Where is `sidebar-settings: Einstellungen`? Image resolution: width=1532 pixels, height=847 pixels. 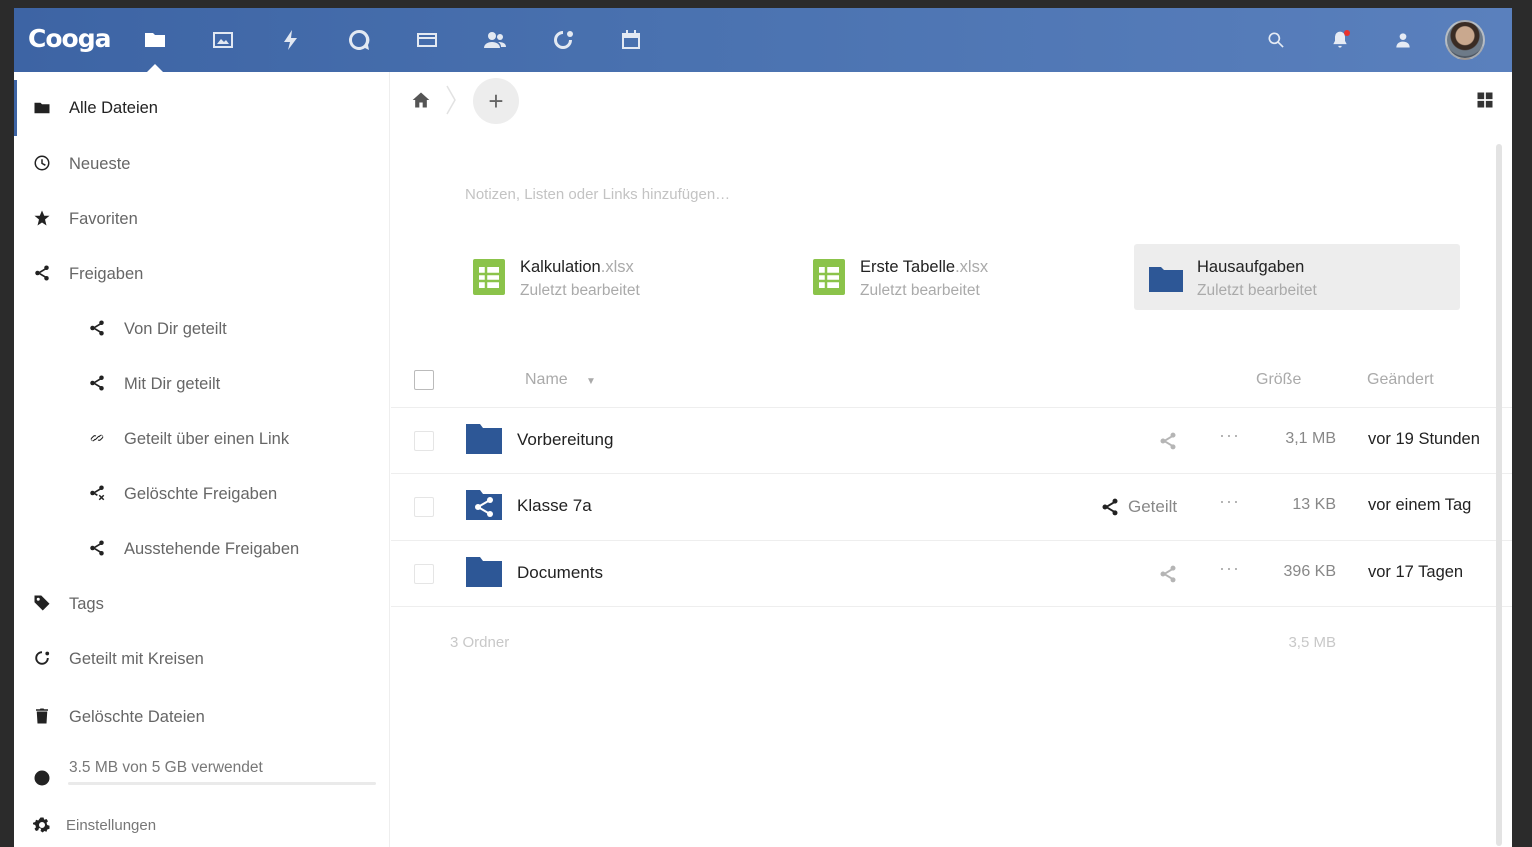
sidebar-settings: Einstellungen is located at coordinates (202, 825).